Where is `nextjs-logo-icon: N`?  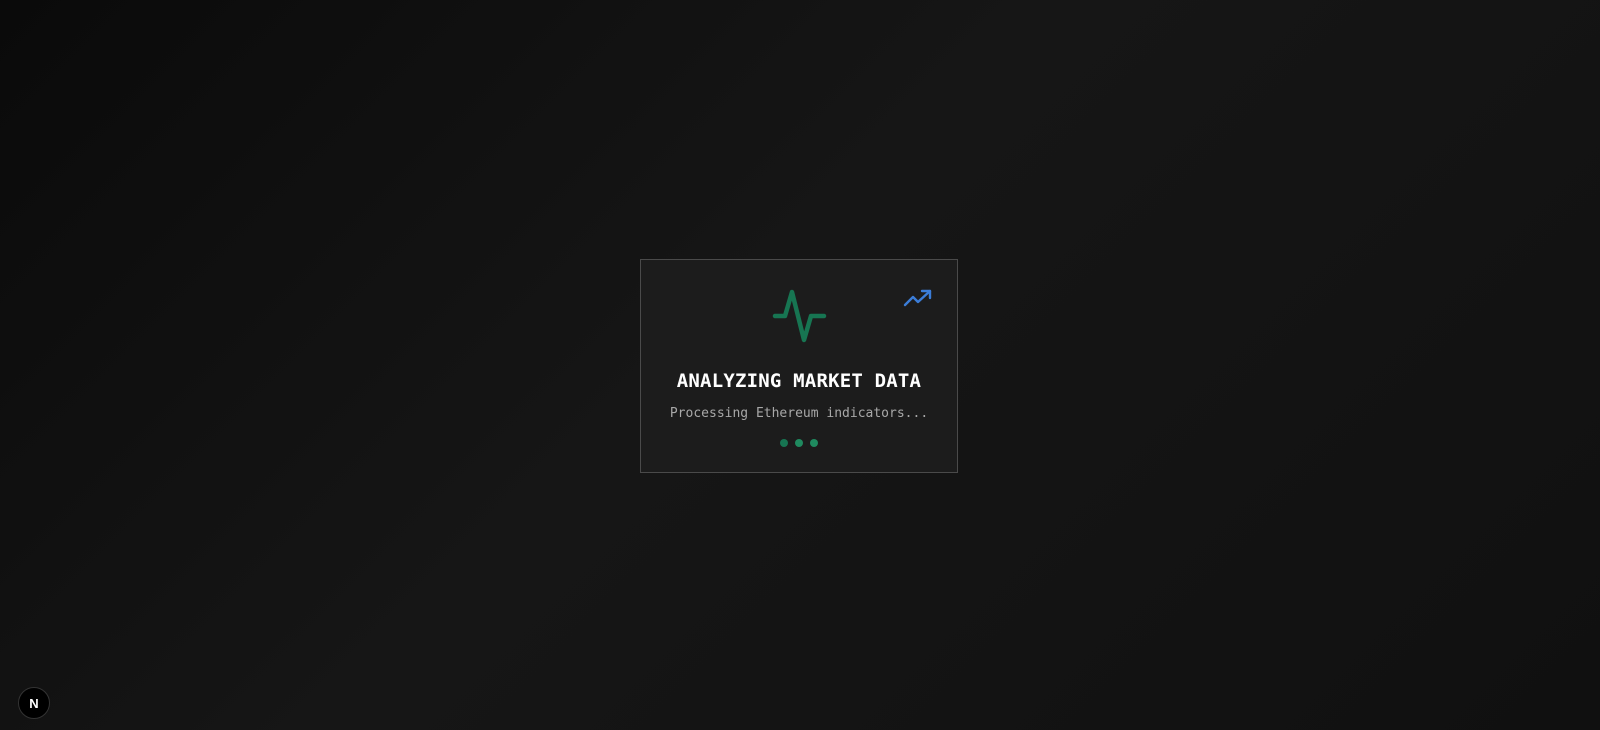 nextjs-logo-icon: N is located at coordinates (34, 703).